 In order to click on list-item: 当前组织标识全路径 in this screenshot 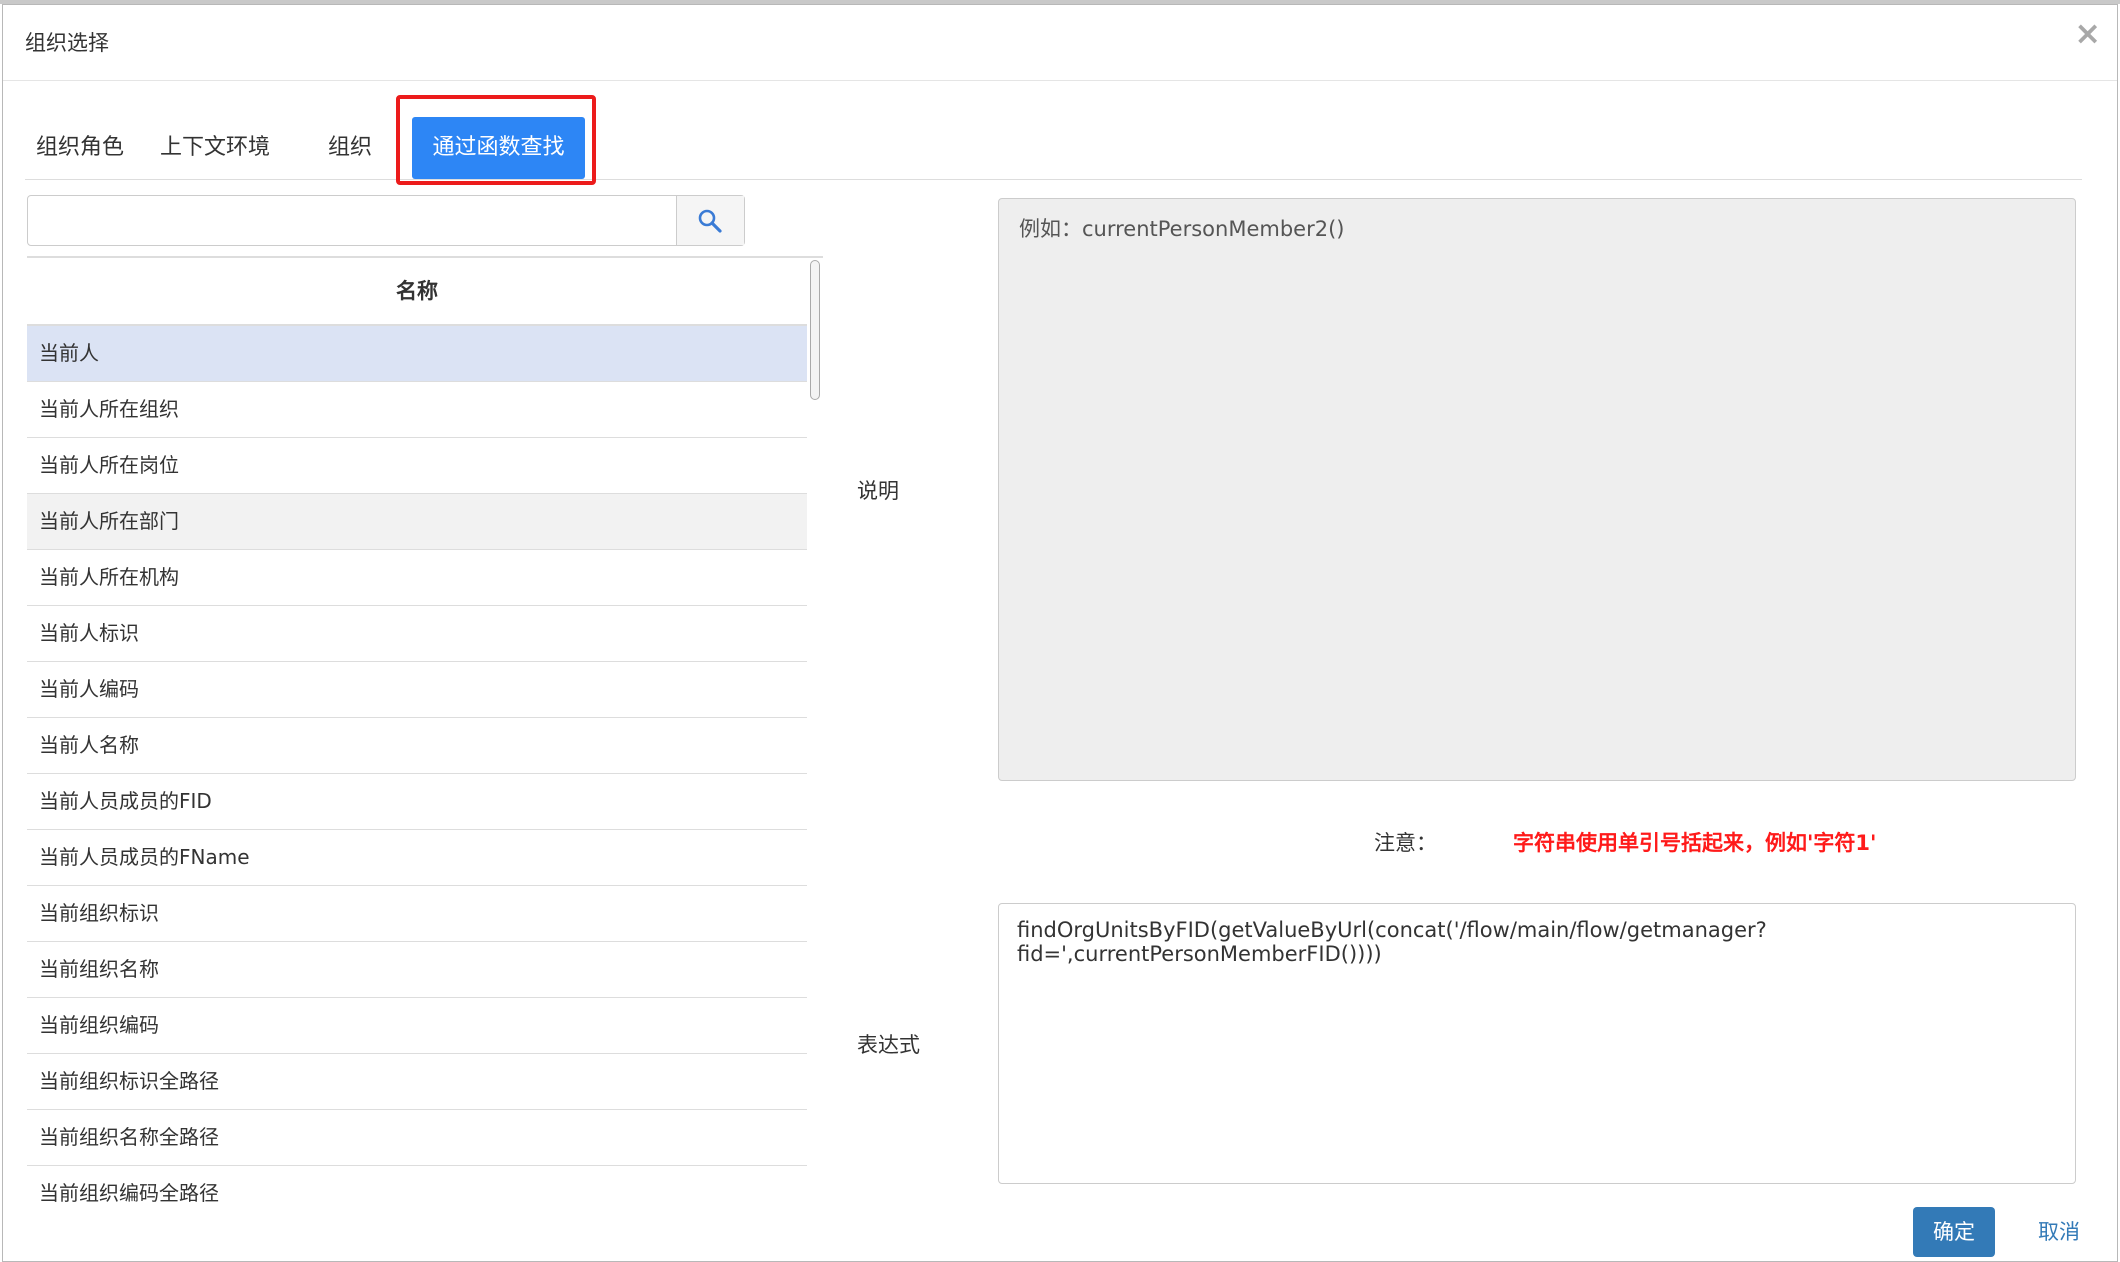, I will do `click(417, 1082)`.